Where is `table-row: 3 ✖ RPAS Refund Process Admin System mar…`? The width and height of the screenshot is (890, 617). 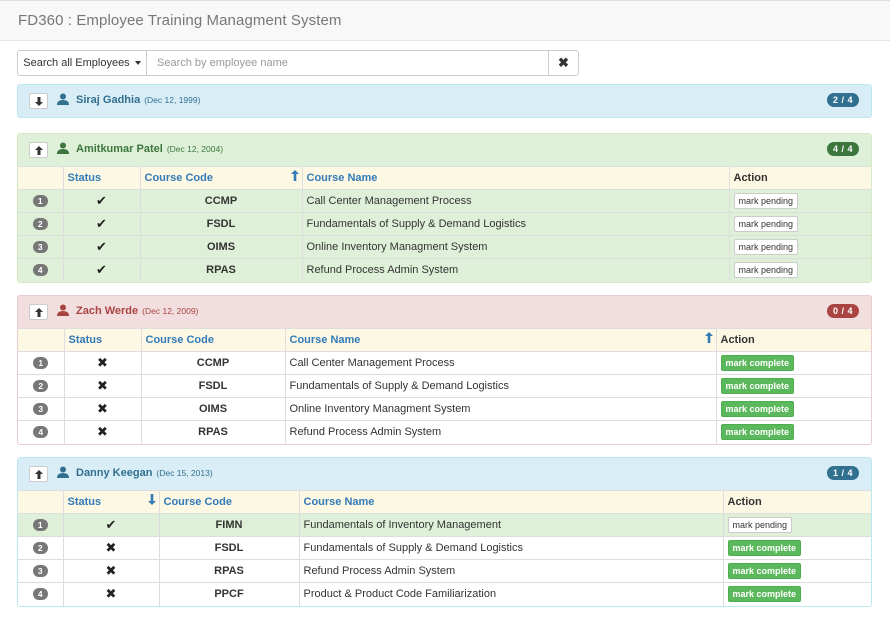 table-row: 3 ✖ RPAS Refund Process Admin System mar… is located at coordinates (444, 571).